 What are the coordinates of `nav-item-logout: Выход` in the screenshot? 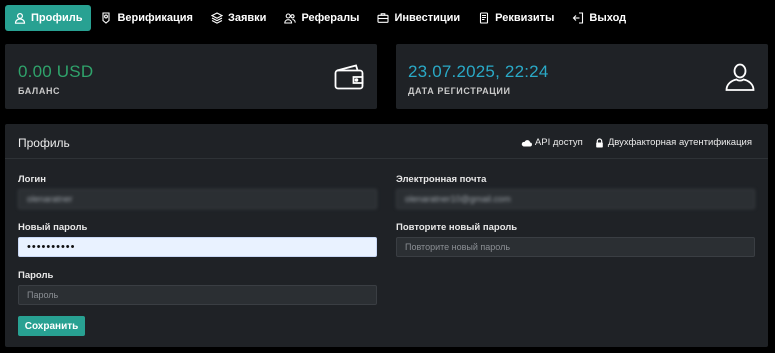 It's located at (599, 18).